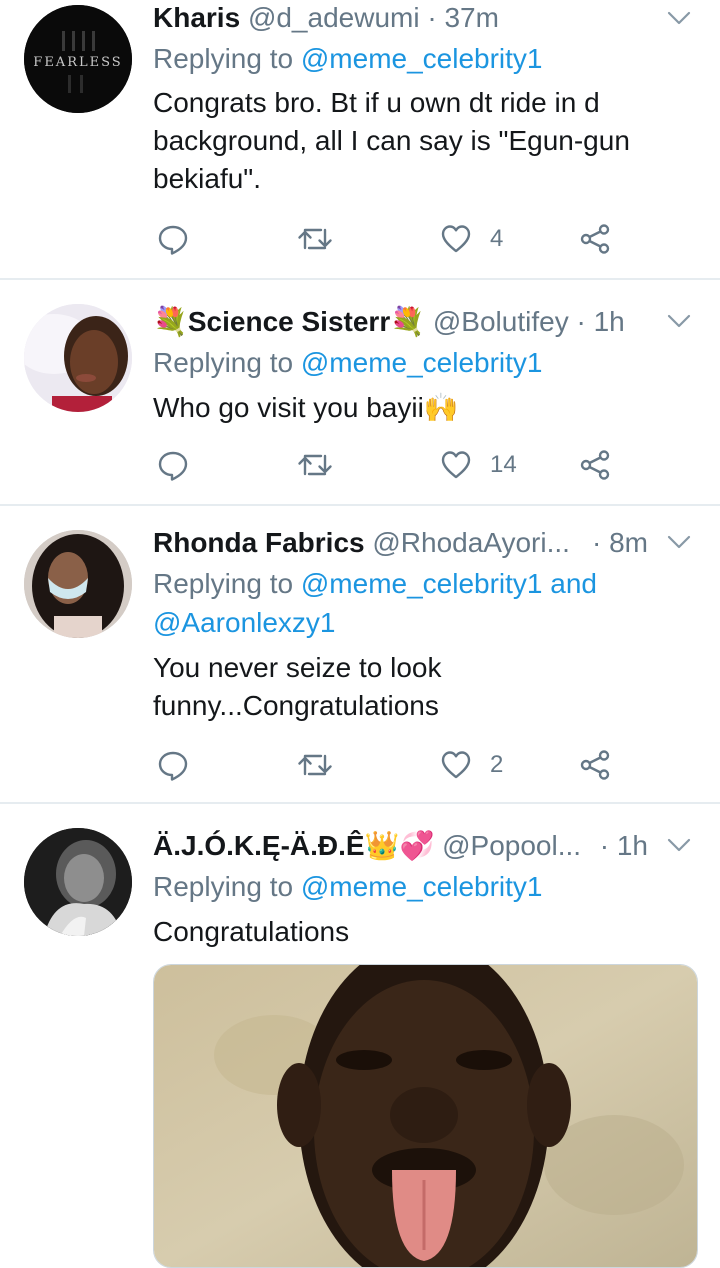 This screenshot has height=1268, width=720. What do you see at coordinates (289, 321) in the screenshot?
I see `display-name: Science Sisterr` at bounding box center [289, 321].